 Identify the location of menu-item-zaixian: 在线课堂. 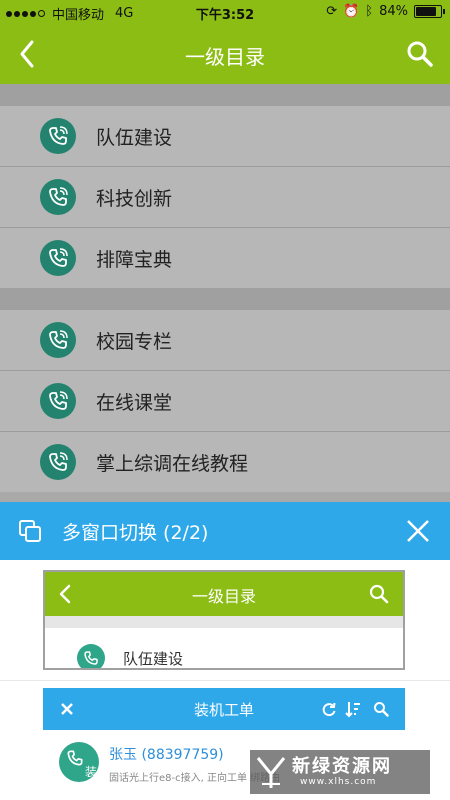
(225, 401).